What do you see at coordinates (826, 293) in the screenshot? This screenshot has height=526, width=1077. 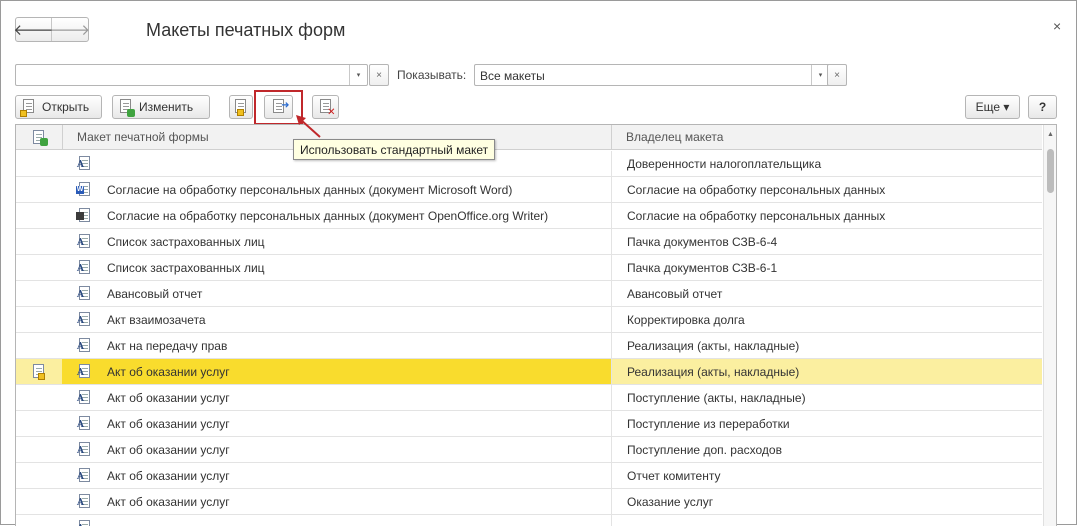 I see `owner-cell: Авансовый отчет` at bounding box center [826, 293].